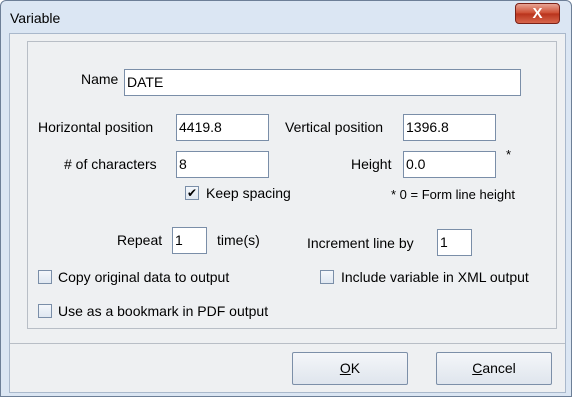 The height and width of the screenshot is (397, 572). What do you see at coordinates (45, 311) in the screenshot?
I see `bookmark-checkbox` at bounding box center [45, 311].